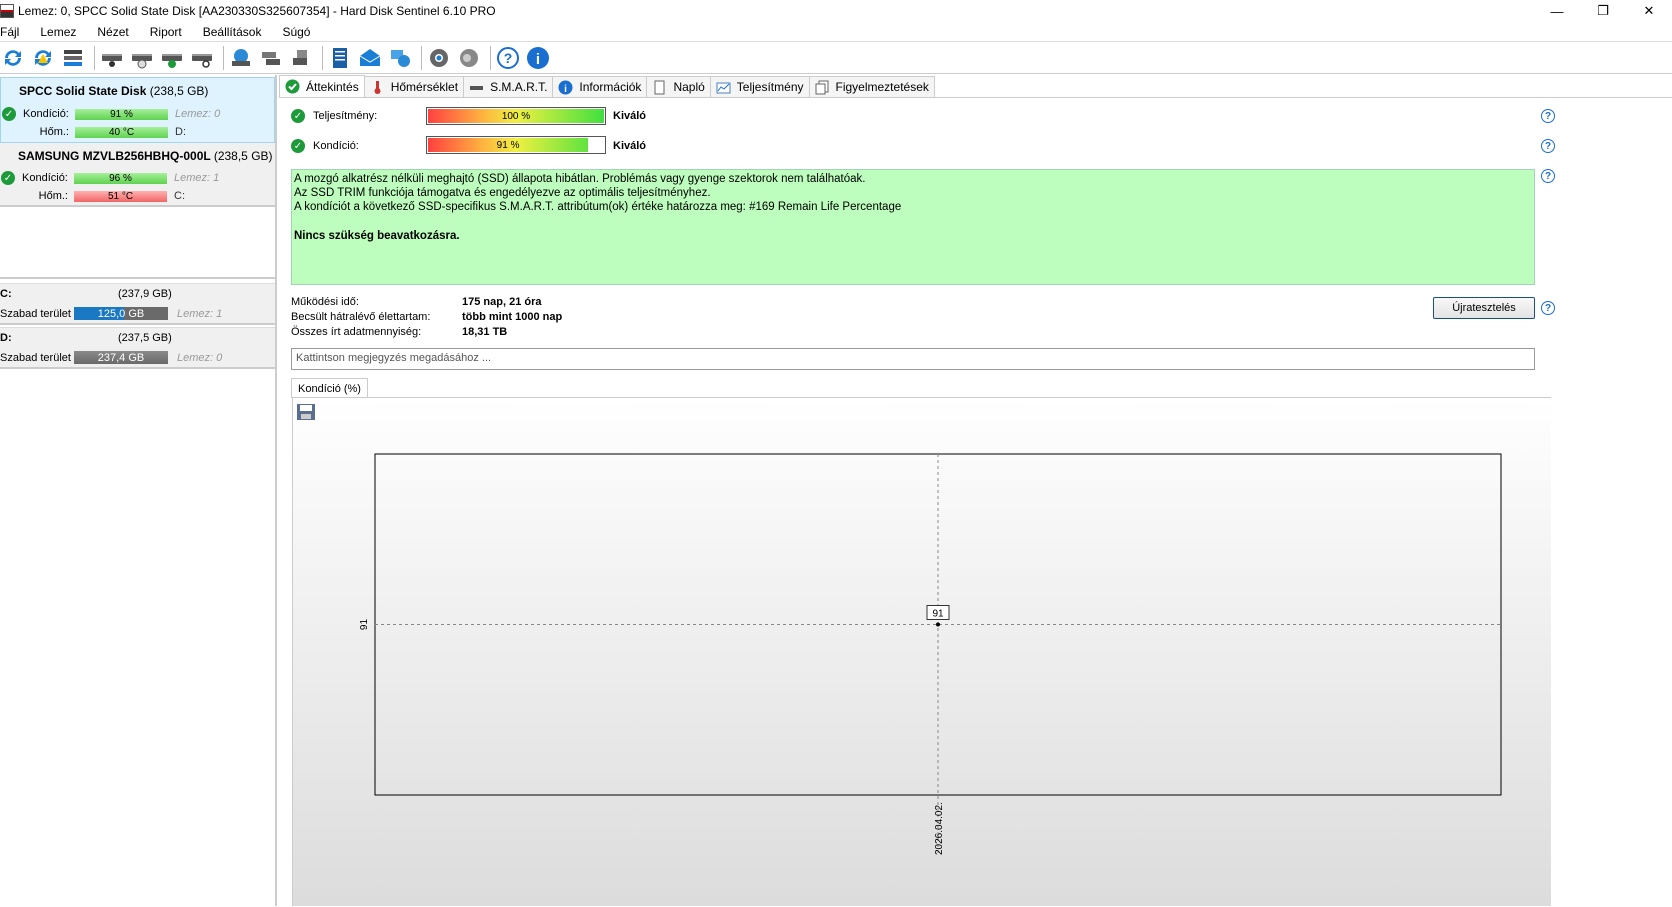 The width and height of the screenshot is (1672, 907). I want to click on tab-label: Napló, so click(689, 87).